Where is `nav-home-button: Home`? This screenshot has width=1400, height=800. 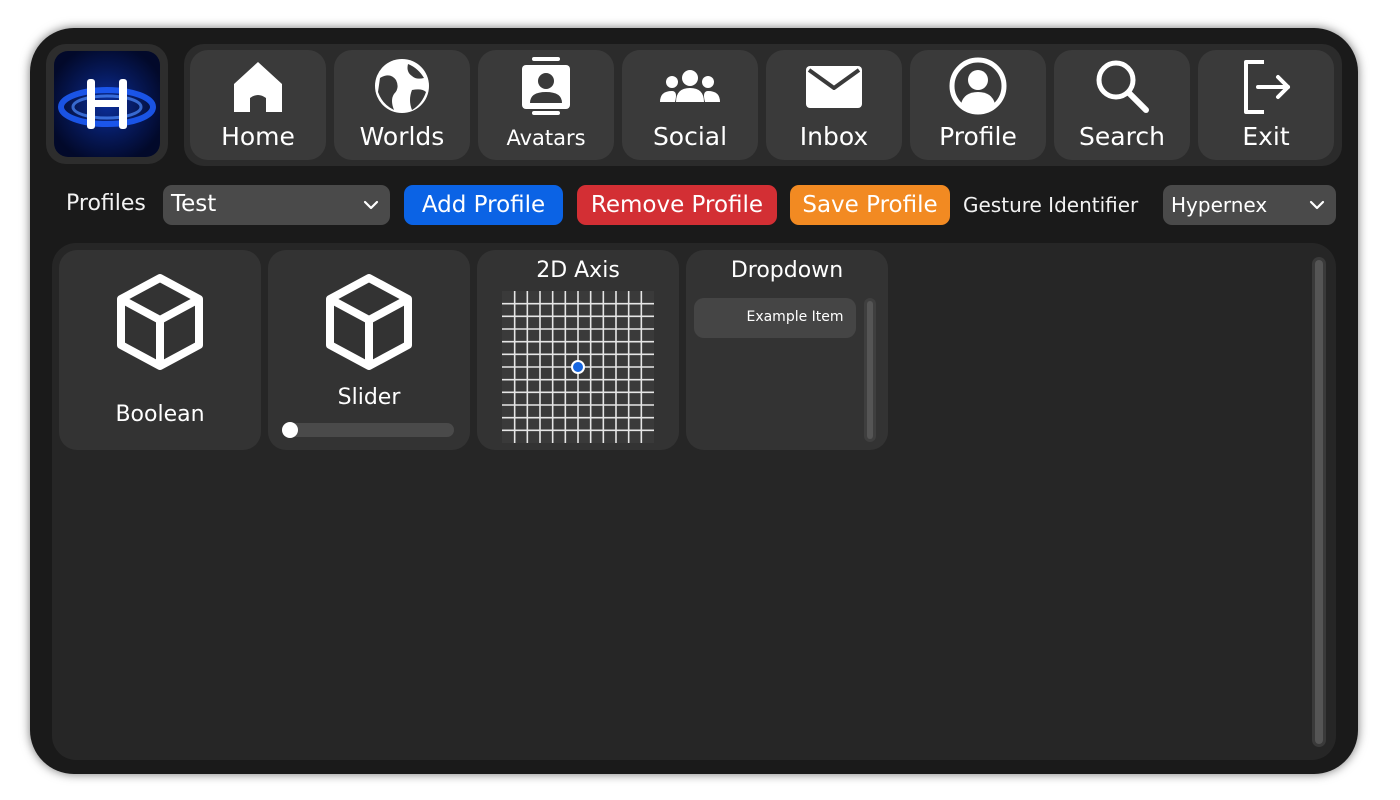 nav-home-button: Home is located at coordinates (258, 105).